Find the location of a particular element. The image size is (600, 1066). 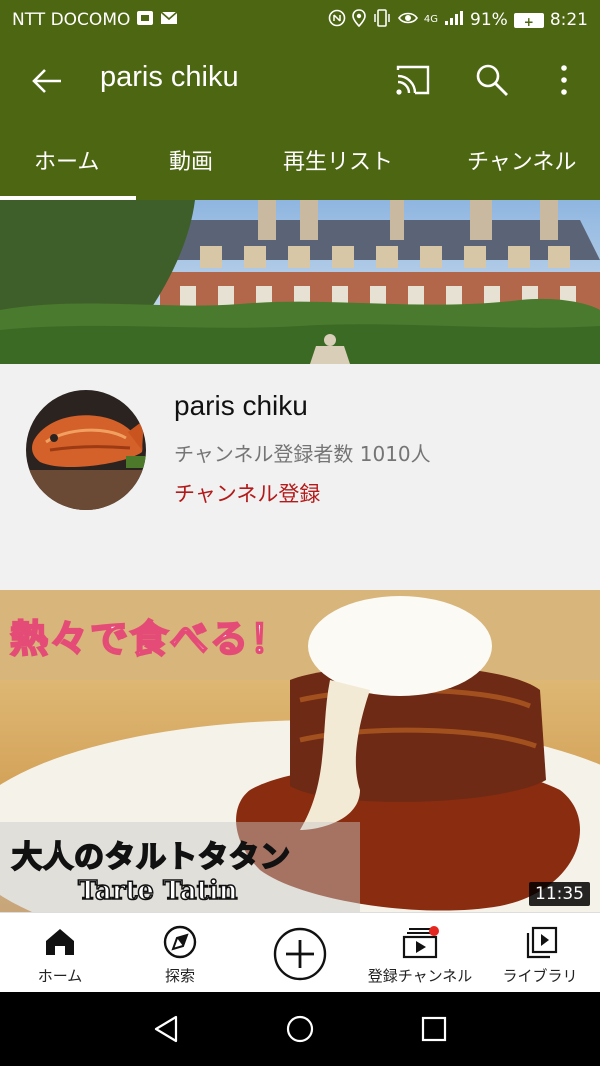

bottom-navigation: ホーム 探索 登録チャンネル ライブラリ is located at coordinates (300, 952).